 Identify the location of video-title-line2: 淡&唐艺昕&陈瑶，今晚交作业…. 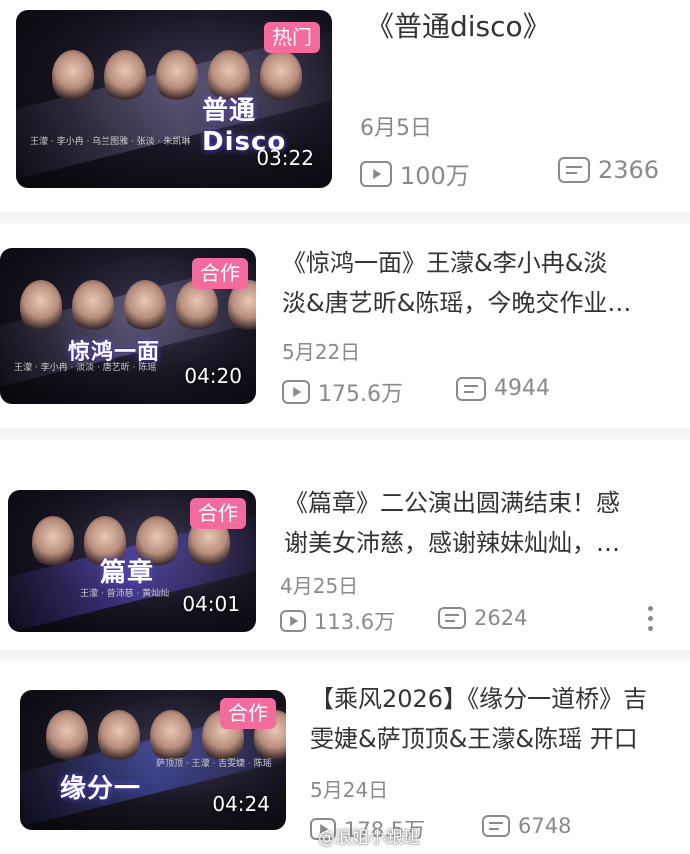
(484, 303).